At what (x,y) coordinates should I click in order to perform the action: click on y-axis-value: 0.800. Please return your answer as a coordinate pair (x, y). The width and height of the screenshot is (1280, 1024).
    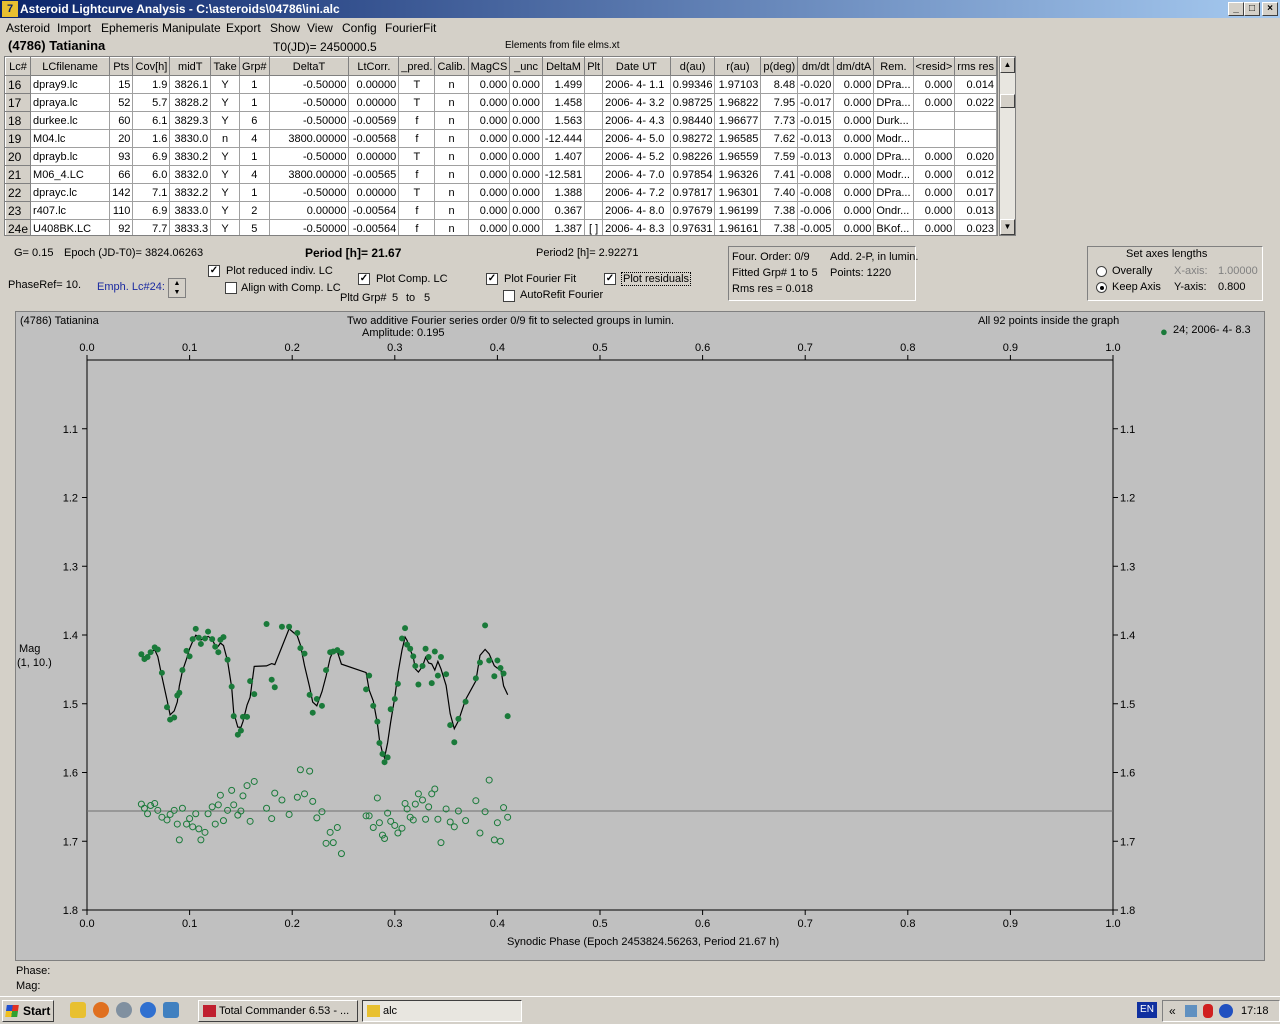
    Looking at the image, I should click on (1232, 287).